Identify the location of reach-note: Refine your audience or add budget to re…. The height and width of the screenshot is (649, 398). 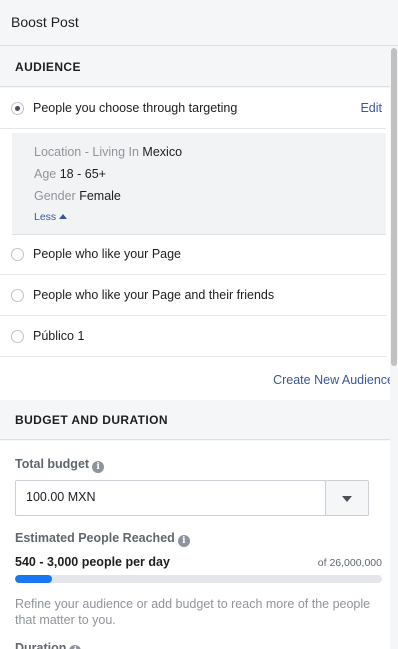
(193, 612).